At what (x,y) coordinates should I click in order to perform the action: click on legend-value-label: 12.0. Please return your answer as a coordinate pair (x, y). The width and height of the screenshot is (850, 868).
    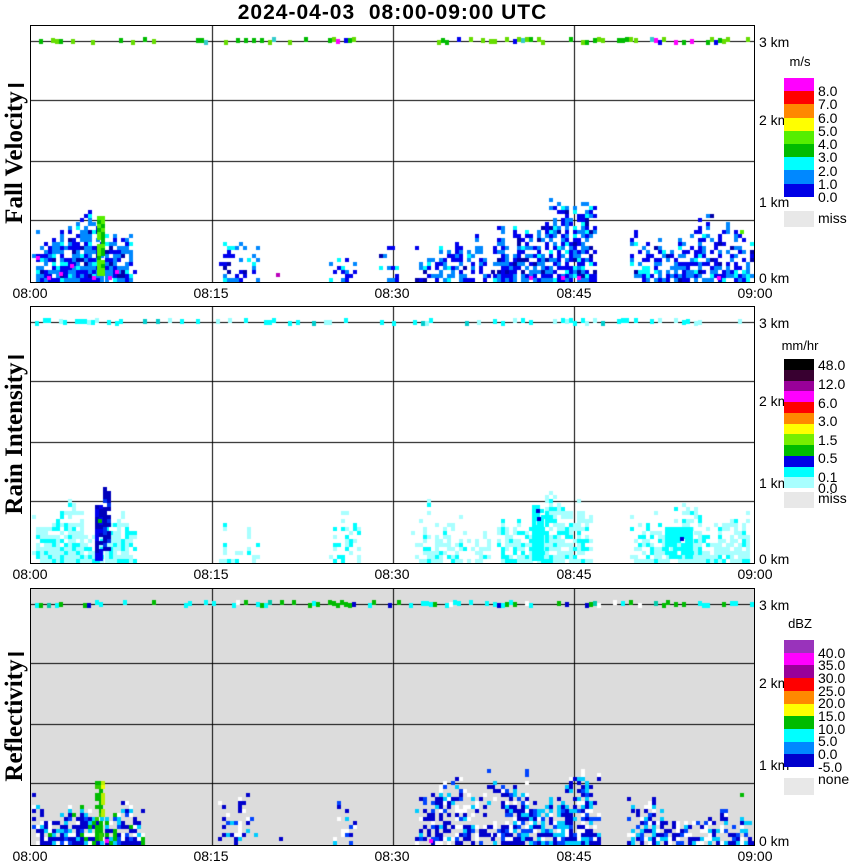
    Looking at the image, I should click on (832, 384).